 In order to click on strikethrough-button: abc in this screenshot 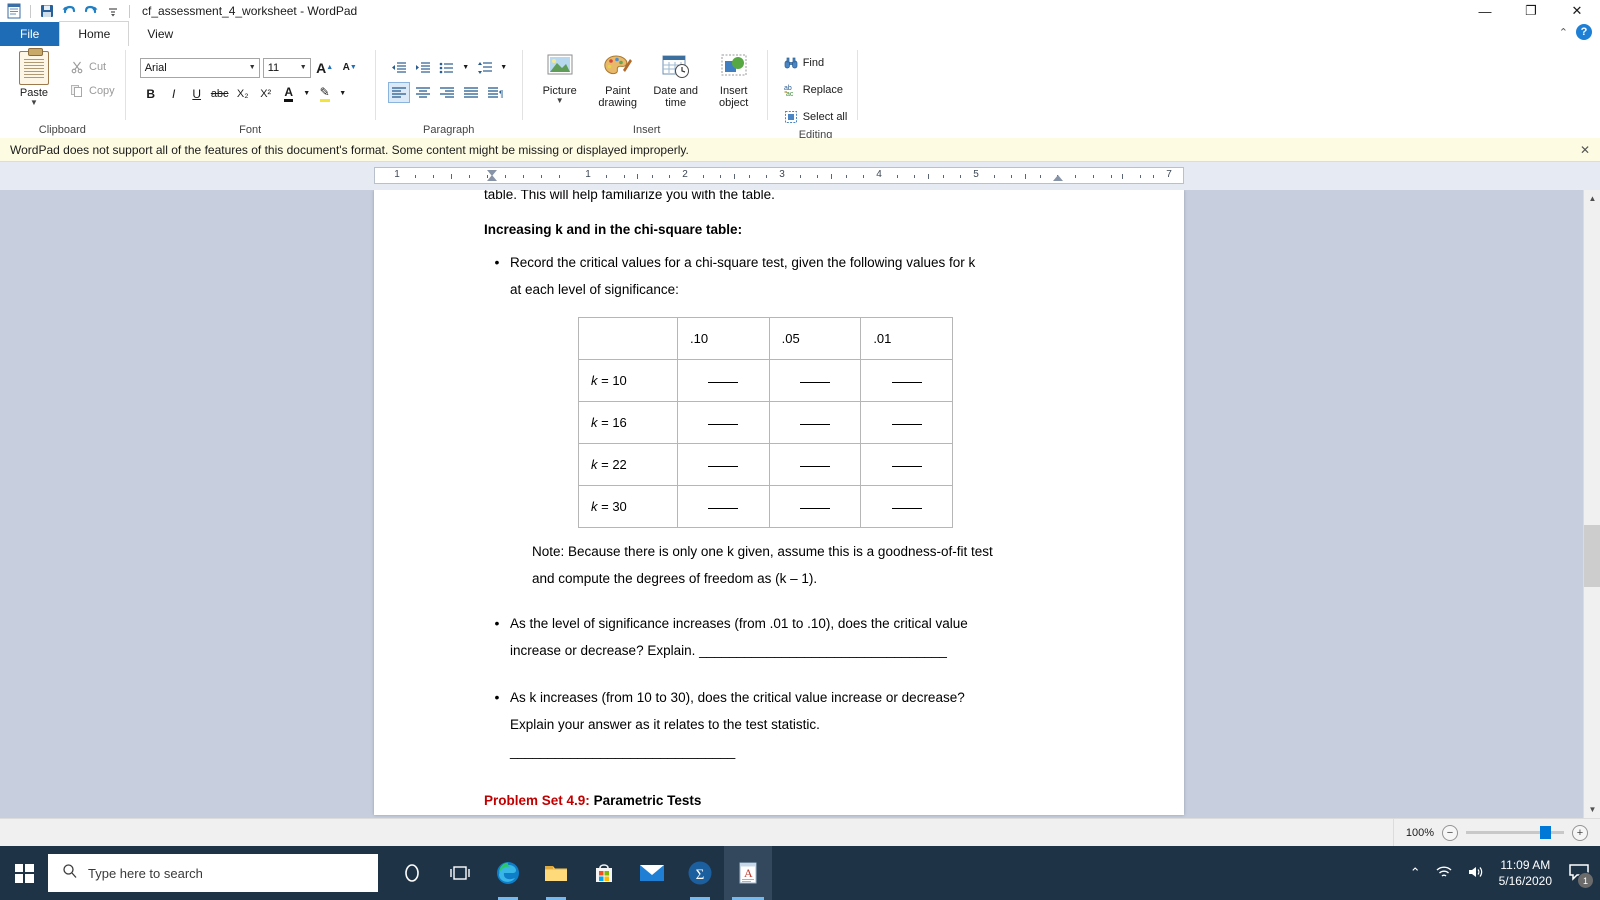, I will do `click(220, 93)`.